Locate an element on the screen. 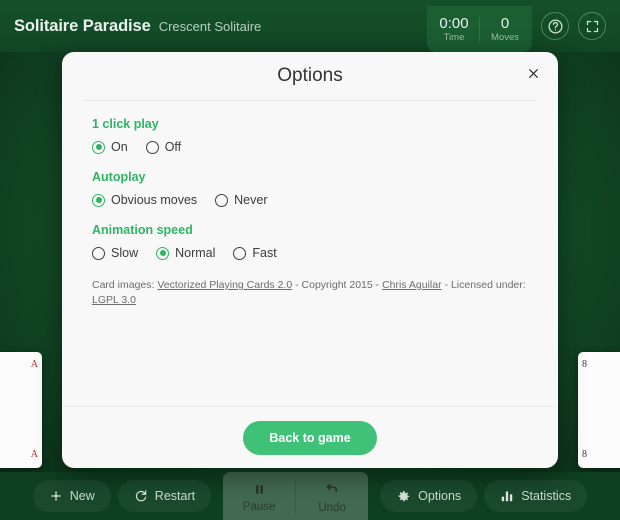  undo-label: Undo is located at coordinates (332, 508).